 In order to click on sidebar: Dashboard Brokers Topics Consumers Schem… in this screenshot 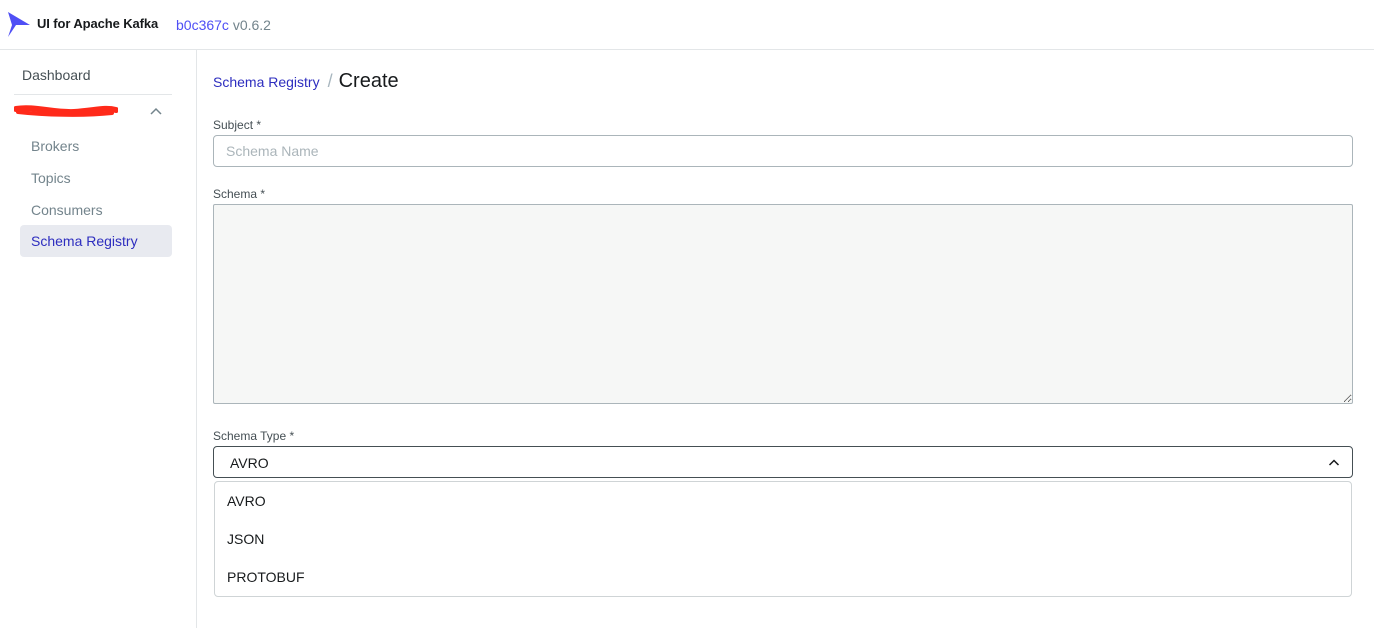, I will do `click(98, 339)`.